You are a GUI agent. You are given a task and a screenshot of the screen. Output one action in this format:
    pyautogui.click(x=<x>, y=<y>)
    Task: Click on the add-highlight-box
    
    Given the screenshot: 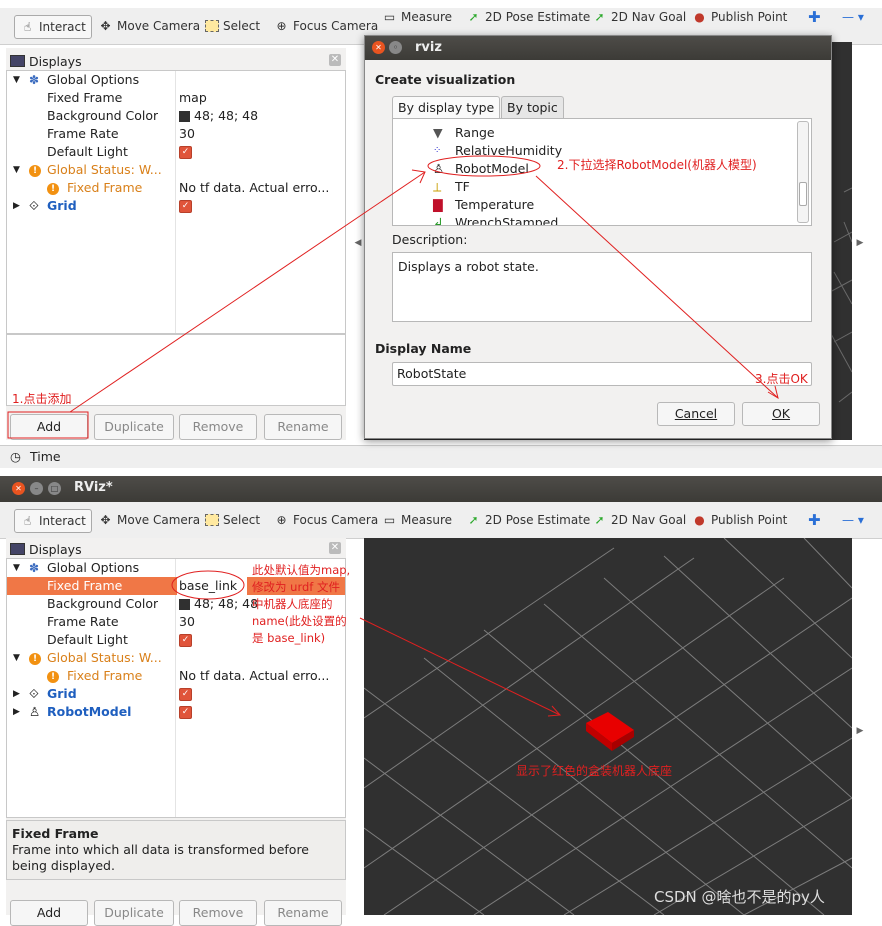 What is the action you would take?
    pyautogui.click(x=48, y=425)
    